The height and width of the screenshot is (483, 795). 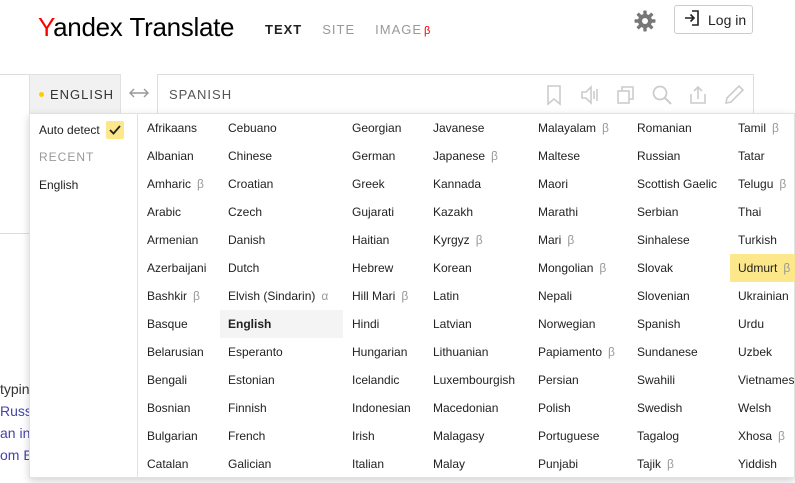 I want to click on language-option: Udmurt β, so click(x=762, y=268).